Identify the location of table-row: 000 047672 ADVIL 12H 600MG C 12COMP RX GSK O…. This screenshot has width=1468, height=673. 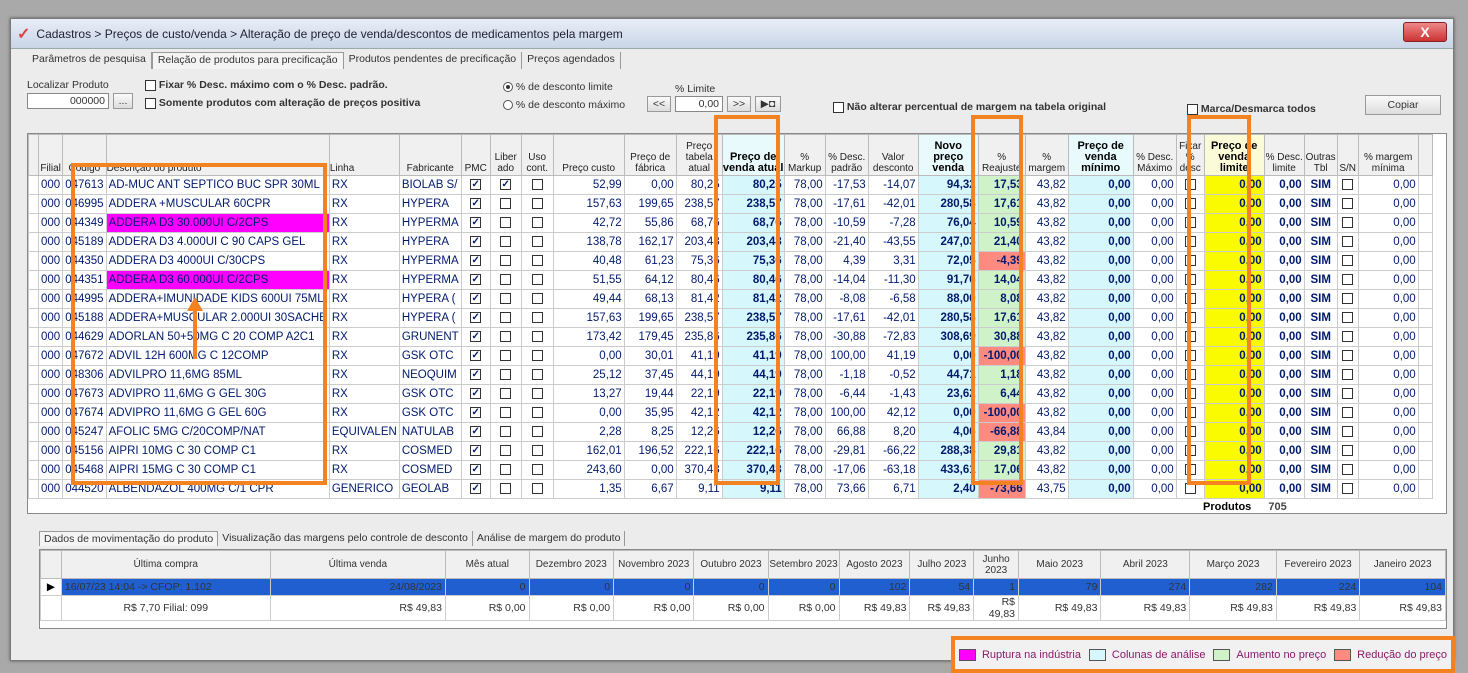
(730, 356).